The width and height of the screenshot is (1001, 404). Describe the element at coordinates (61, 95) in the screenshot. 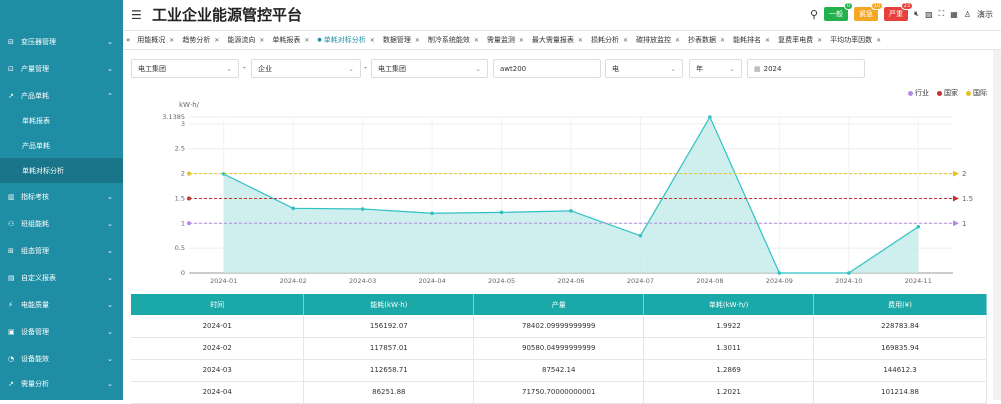

I see `sidebar-item-product-consumption: ↗ 产品单耗 ⌃` at that location.